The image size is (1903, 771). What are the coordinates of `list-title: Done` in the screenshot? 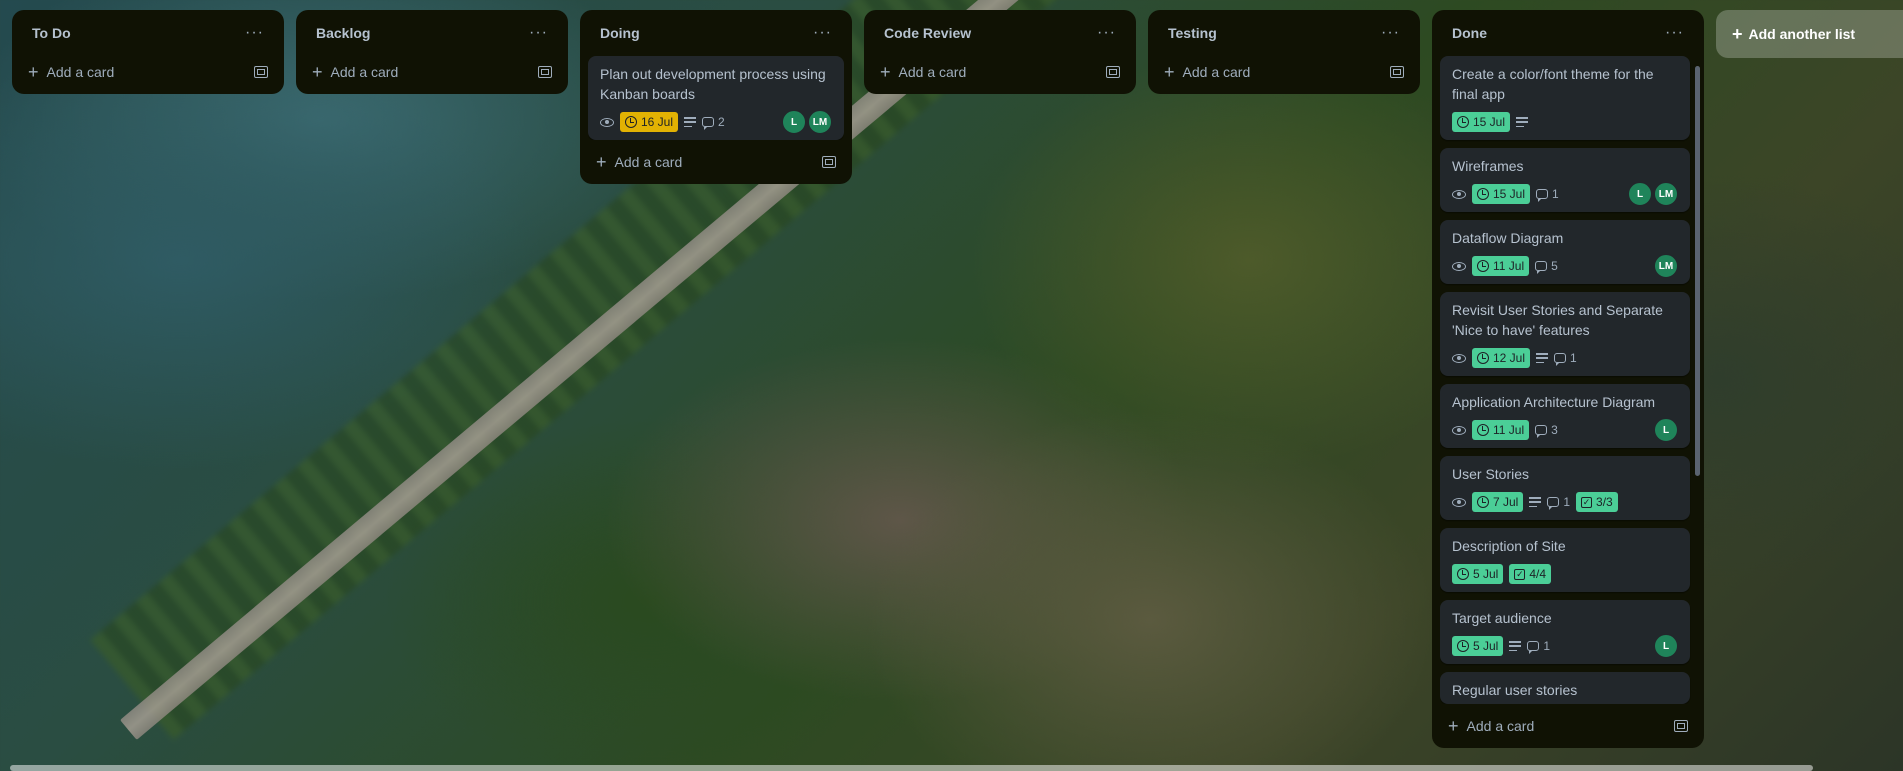 It's located at (1469, 33).